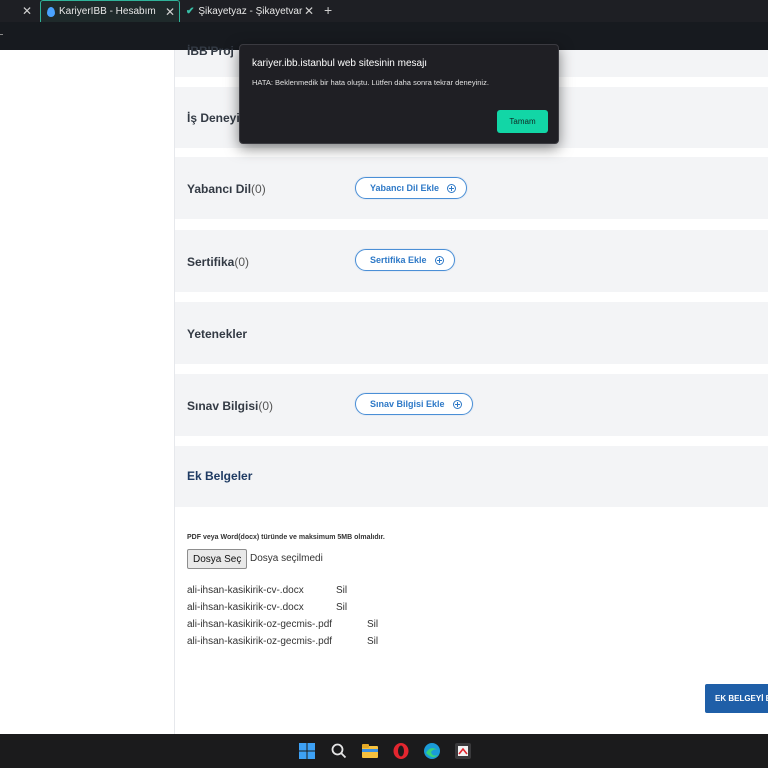  Describe the element at coordinates (217, 559) in the screenshot. I see `choose-file-button: Dosya Seç` at that location.